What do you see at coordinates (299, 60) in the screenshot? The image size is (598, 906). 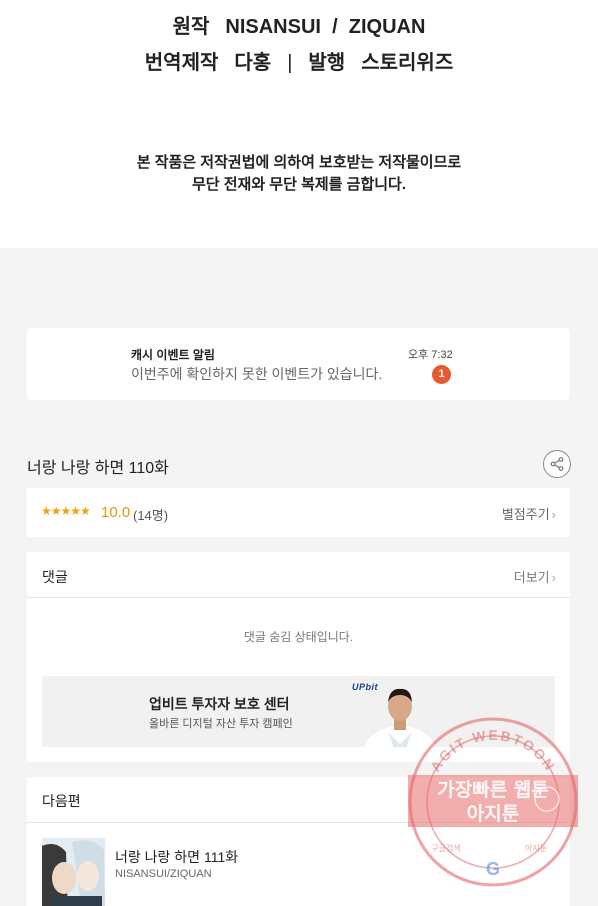 I see `translation-publisher-credit: 번역제작 다홍 | 발행 스토리위즈` at bounding box center [299, 60].